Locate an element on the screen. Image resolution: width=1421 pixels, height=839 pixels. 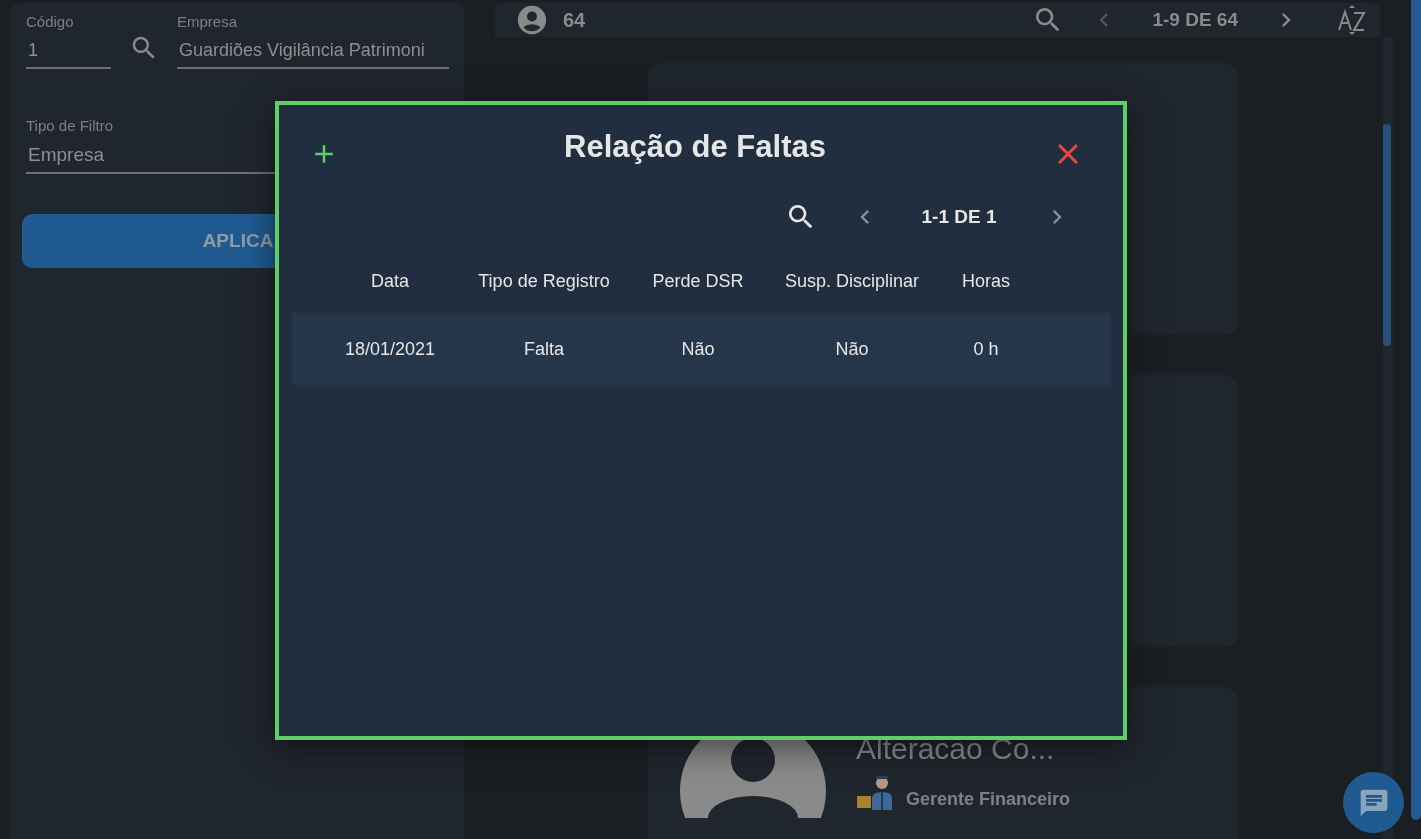
table-cell: 0 h is located at coordinates (986, 349).